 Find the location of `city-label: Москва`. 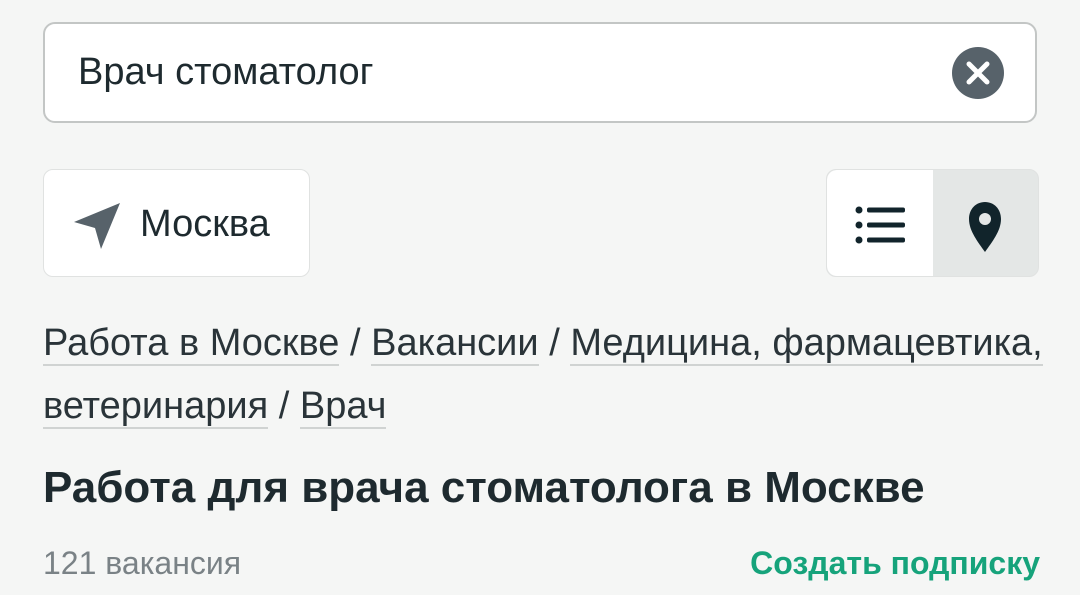

city-label: Москва is located at coordinates (205, 224).